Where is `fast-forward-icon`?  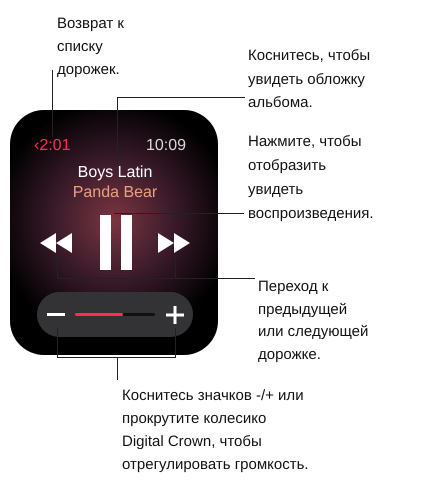 fast-forward-icon is located at coordinates (174, 243).